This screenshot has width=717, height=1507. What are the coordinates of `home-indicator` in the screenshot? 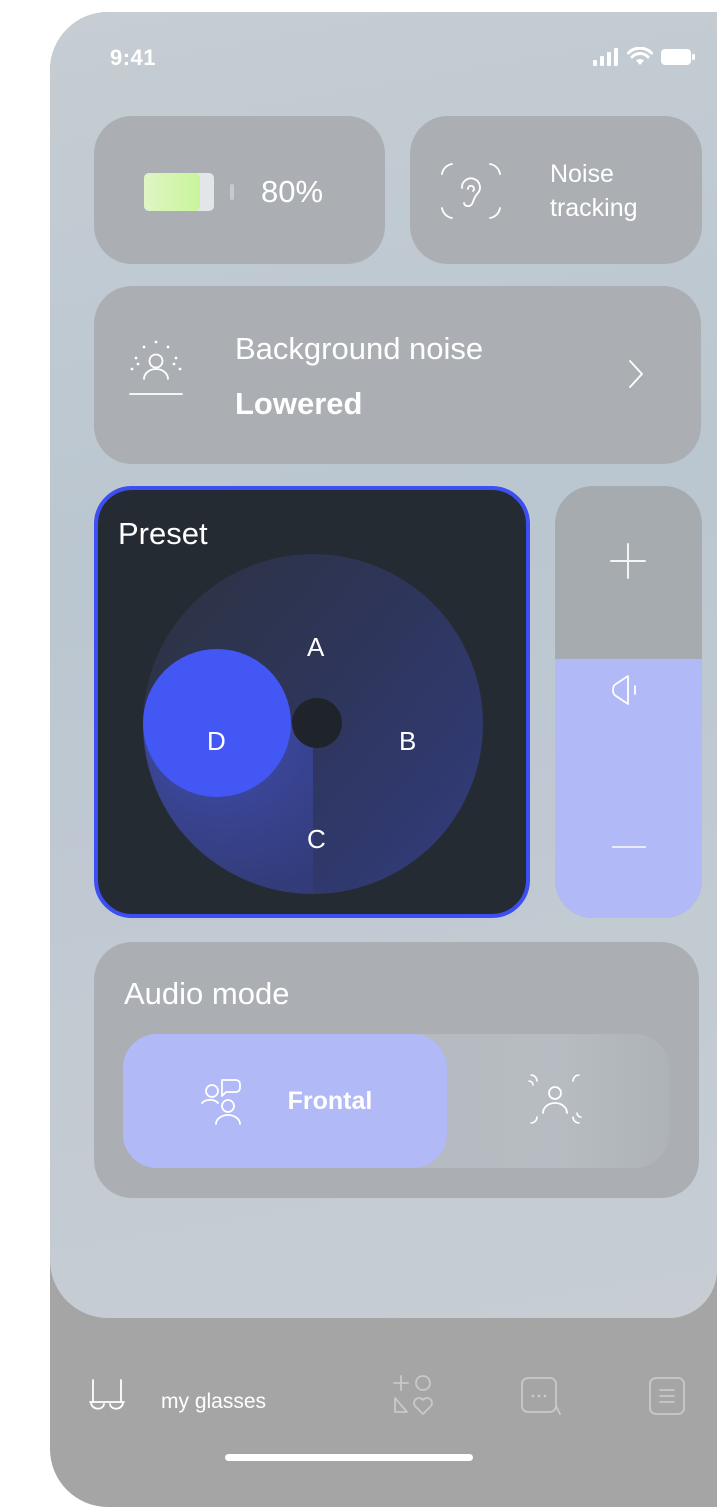 It's located at (349, 1457).